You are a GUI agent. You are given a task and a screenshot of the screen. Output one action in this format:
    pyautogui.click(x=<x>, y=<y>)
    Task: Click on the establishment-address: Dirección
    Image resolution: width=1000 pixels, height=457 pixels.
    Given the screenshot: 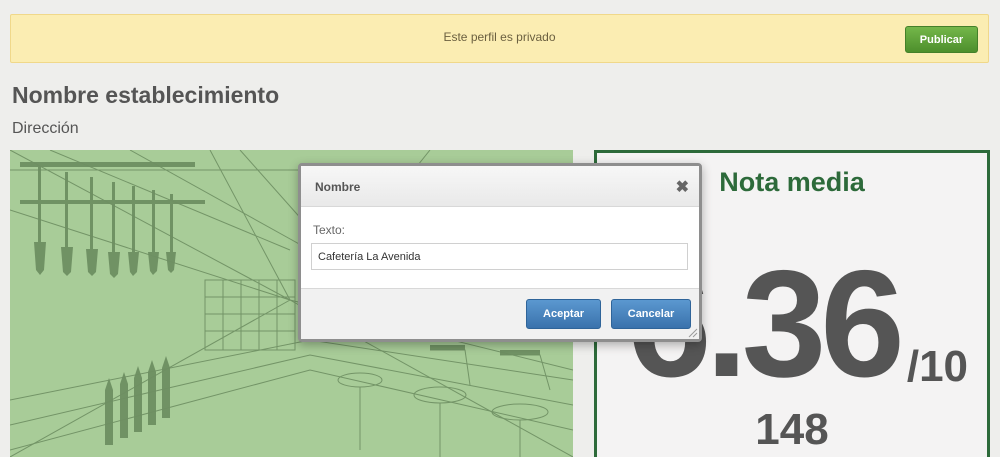 What is the action you would take?
    pyautogui.click(x=45, y=128)
    